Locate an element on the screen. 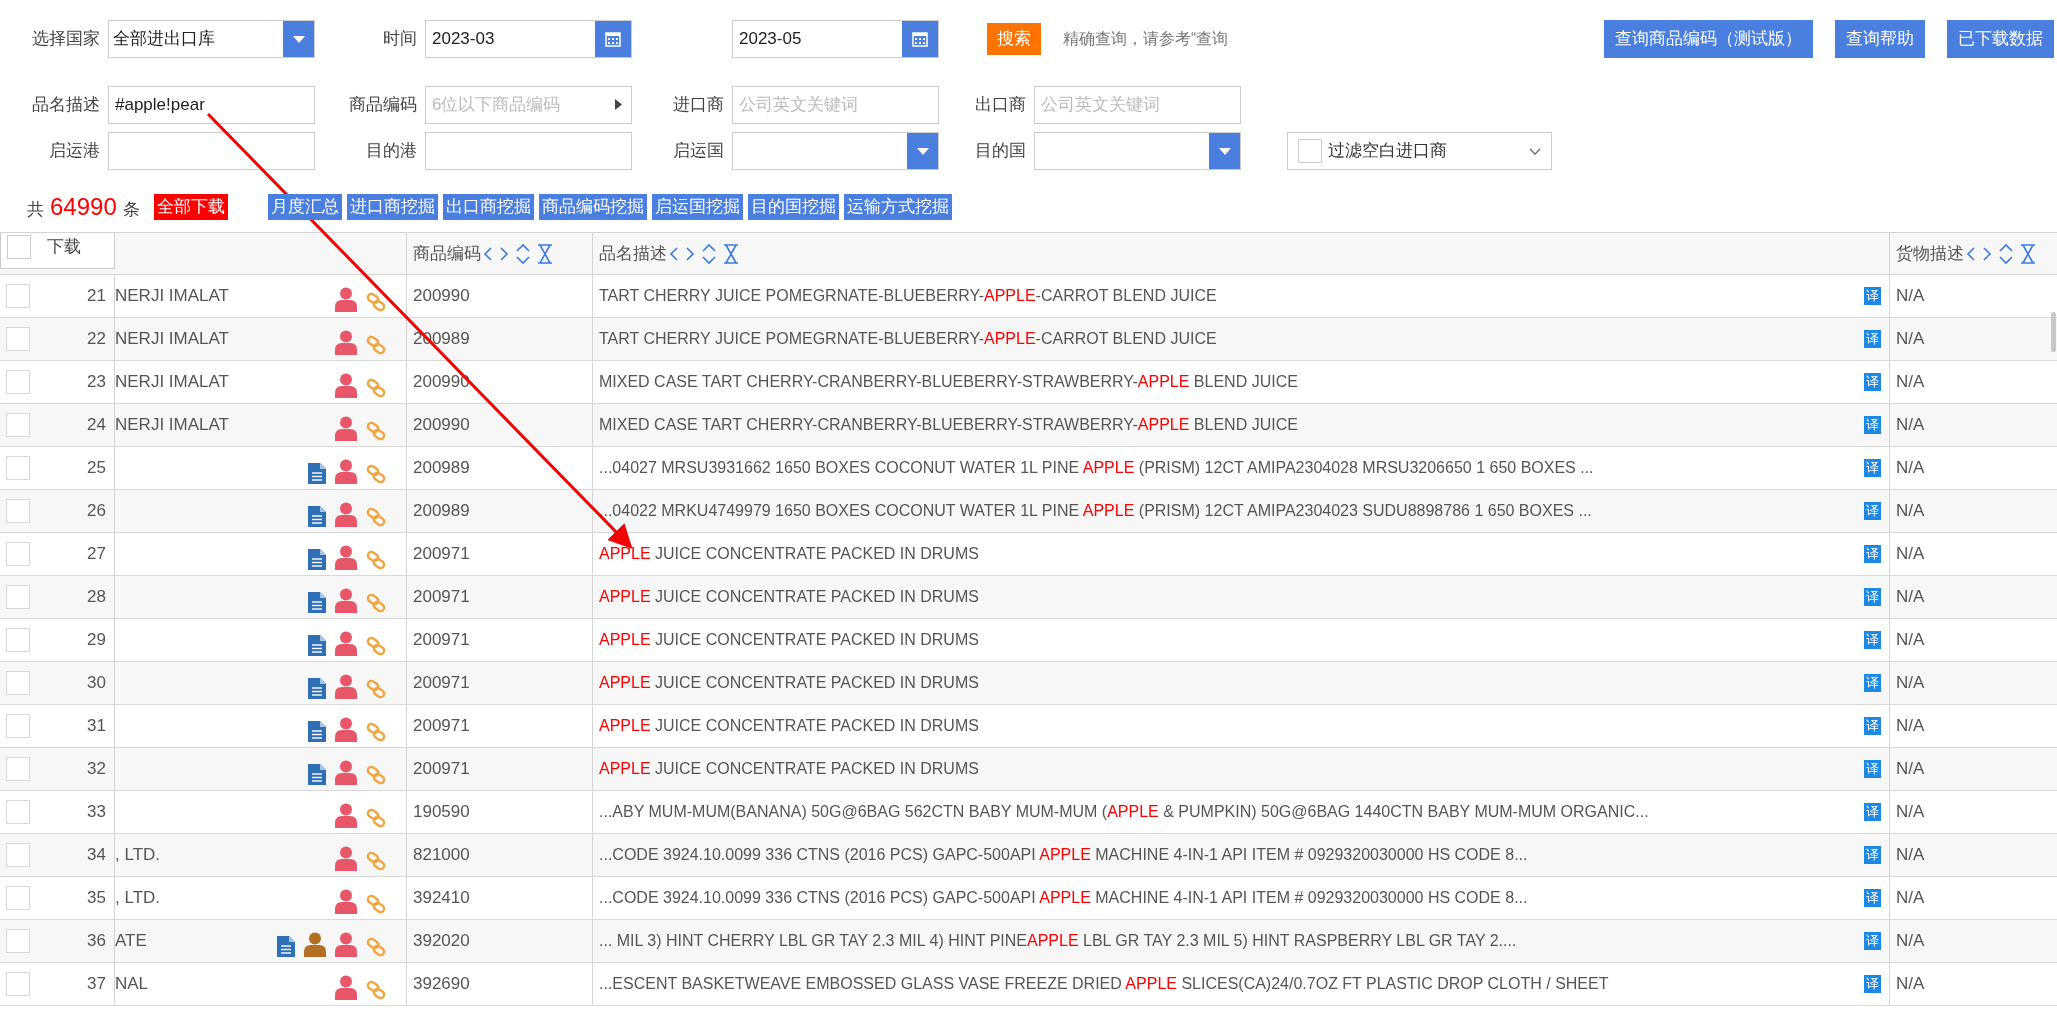  analysis-button: 运输方式挖掘 is located at coordinates (897, 207).